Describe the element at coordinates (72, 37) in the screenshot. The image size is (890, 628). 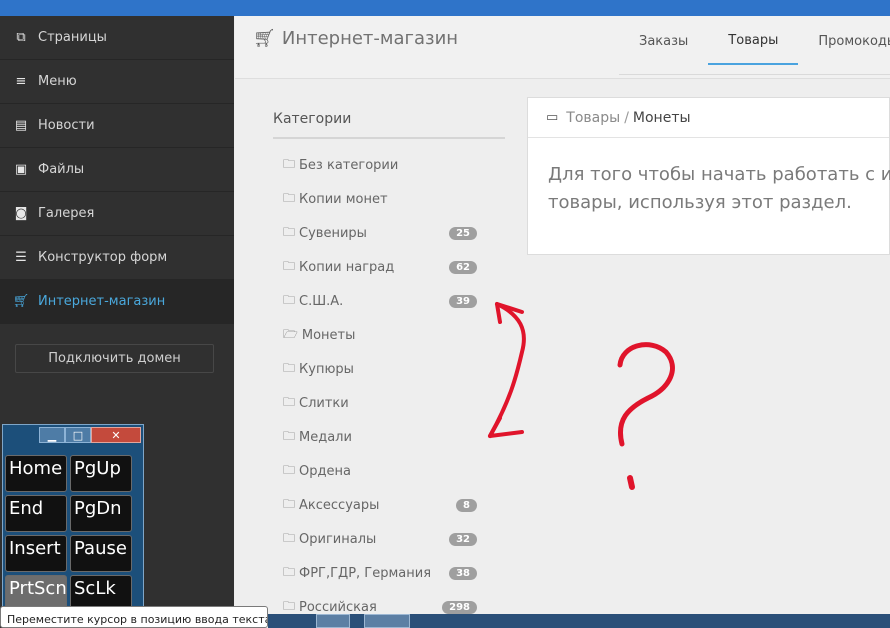
I see `sidebar-item-label: Страницы` at that location.